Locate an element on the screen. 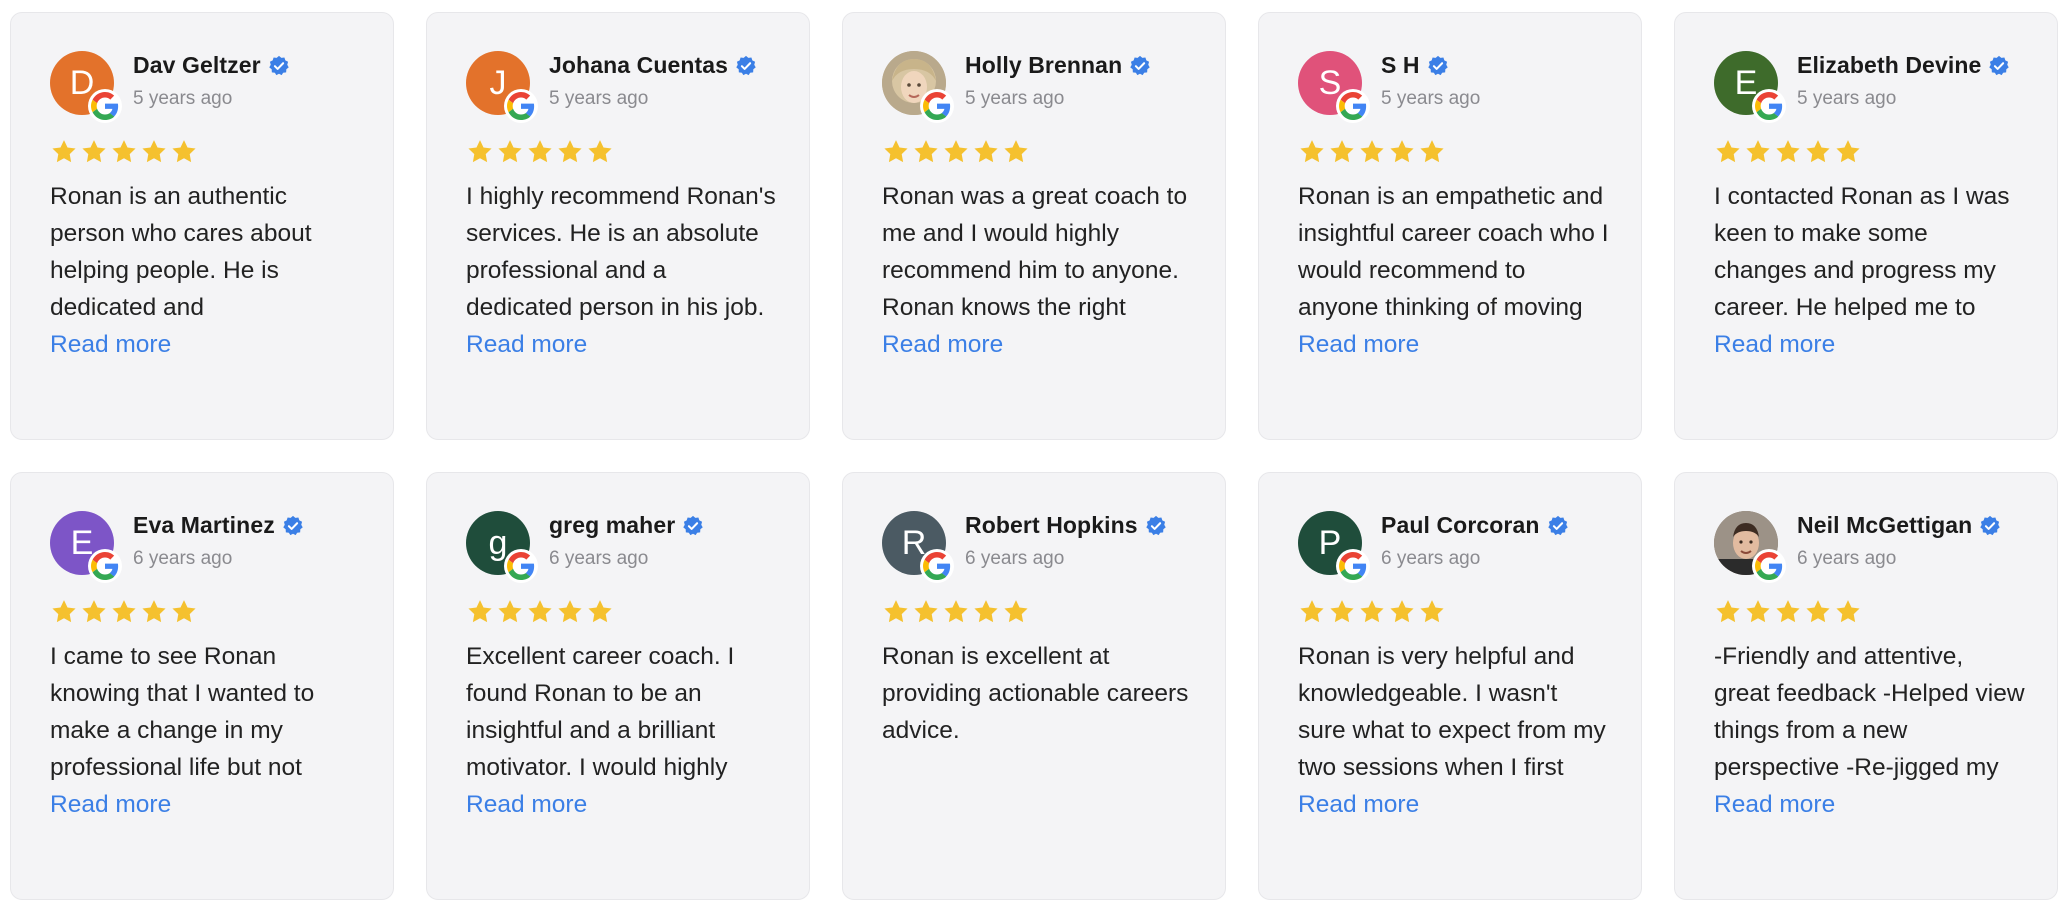 Image resolution: width=2068 pixels, height=910 pixels. review-header: S S H 5 years ago is located at coordinates (1453, 87).